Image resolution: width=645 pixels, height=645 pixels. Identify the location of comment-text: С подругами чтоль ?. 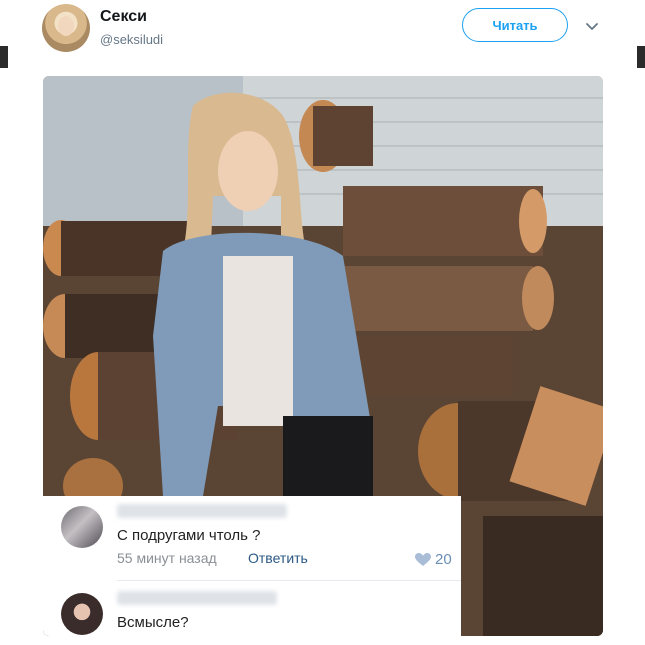
(189, 535).